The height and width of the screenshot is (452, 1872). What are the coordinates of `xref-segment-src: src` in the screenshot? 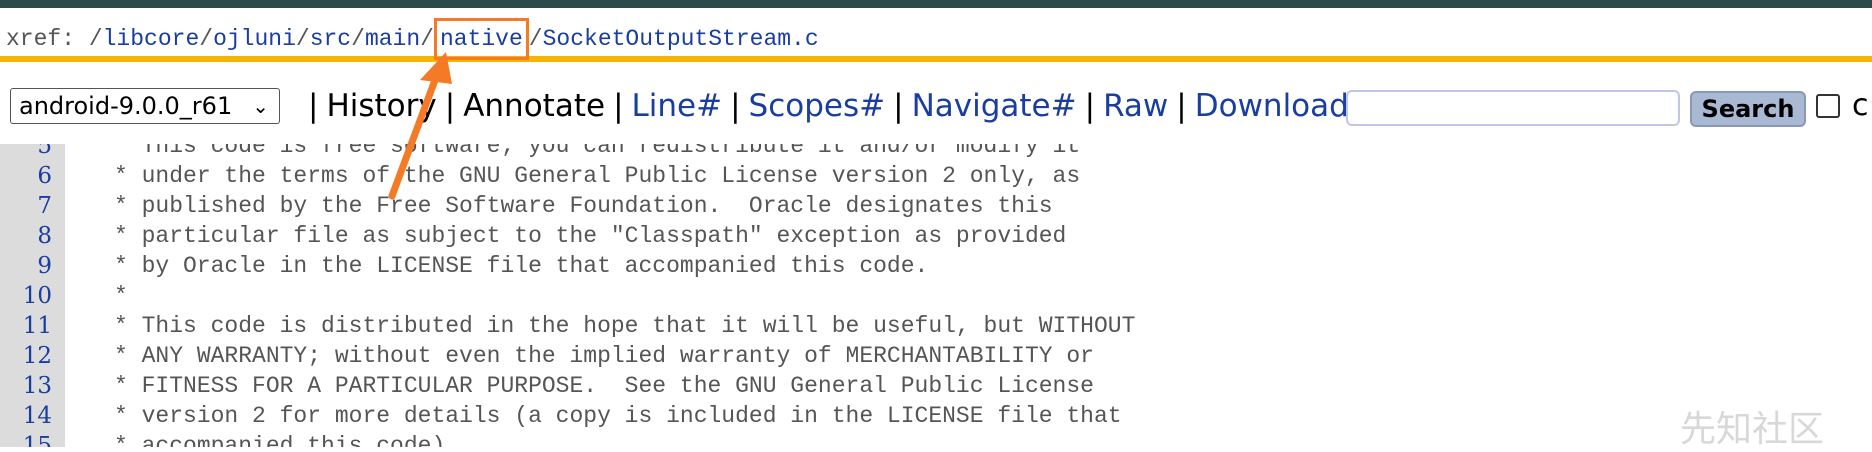 It's located at (330, 39).